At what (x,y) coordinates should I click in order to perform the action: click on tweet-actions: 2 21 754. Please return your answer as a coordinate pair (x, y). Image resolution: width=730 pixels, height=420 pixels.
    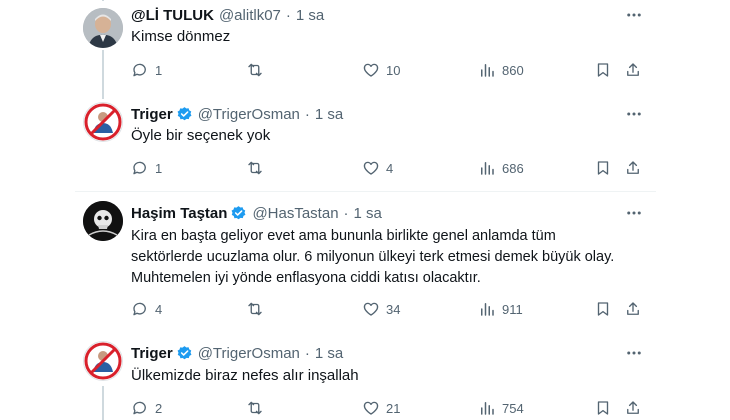
    Looking at the image, I should click on (388, 408).